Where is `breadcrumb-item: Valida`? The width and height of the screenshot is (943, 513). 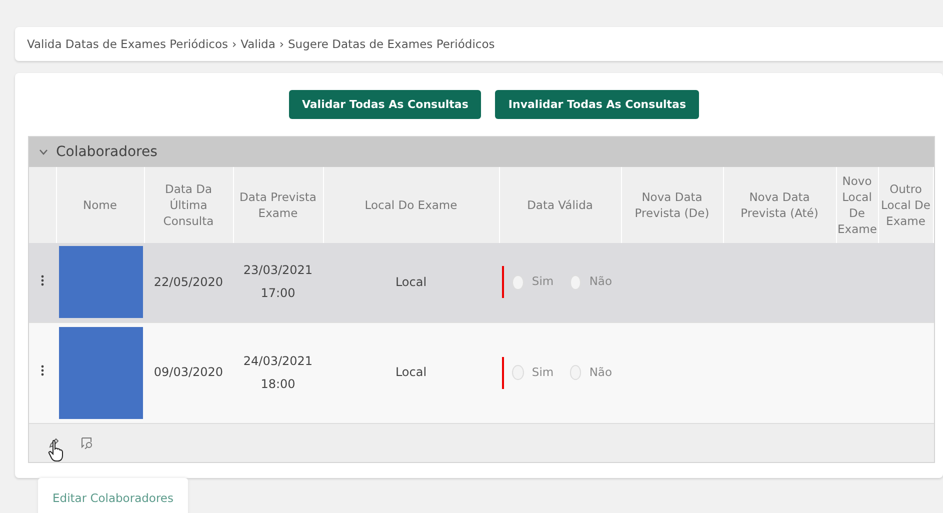
breadcrumb-item: Valida is located at coordinates (258, 44).